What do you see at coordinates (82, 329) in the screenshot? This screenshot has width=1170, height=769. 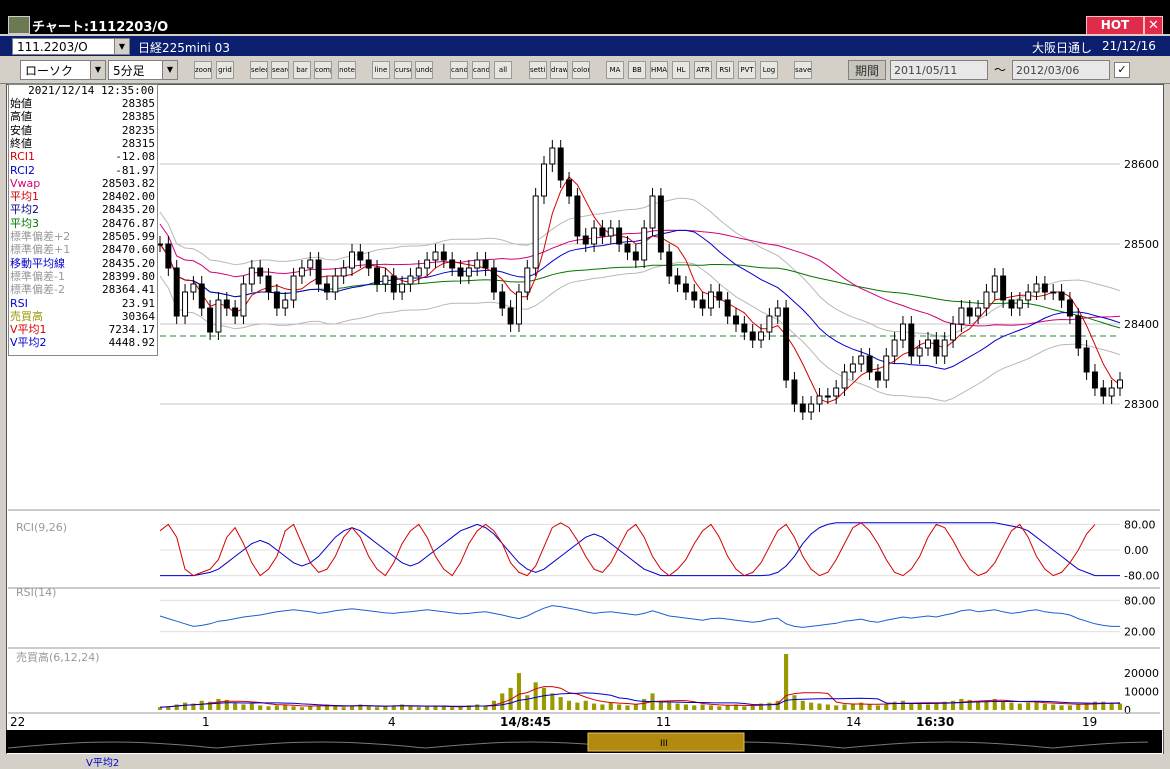 I see `info-row: V平均1 7234.17` at bounding box center [82, 329].